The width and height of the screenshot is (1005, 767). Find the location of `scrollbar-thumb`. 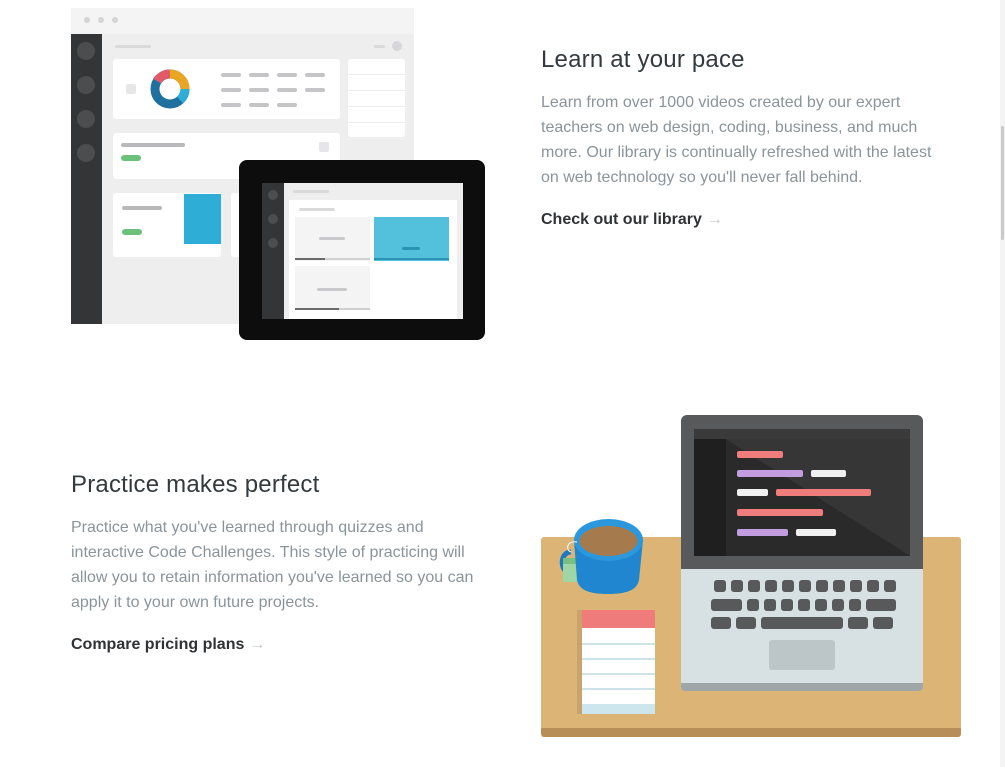

scrollbar-thumb is located at coordinates (1002, 183).